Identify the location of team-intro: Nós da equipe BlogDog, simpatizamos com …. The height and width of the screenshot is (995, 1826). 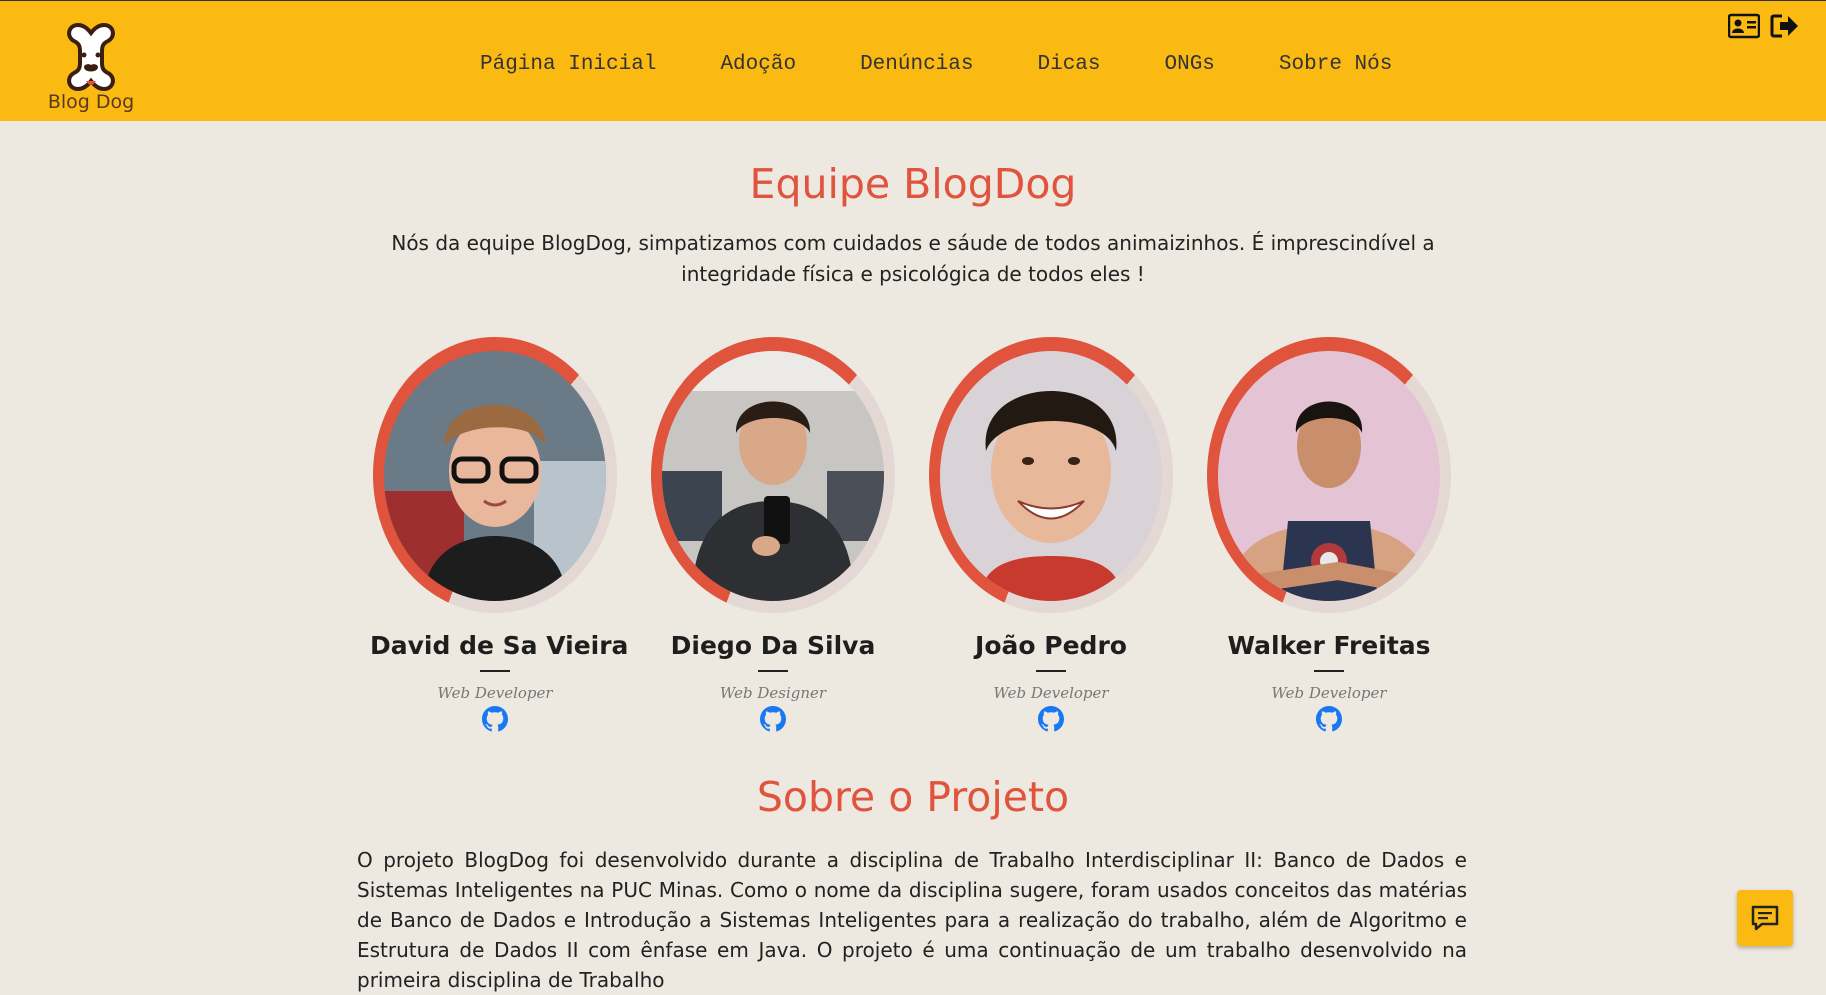
(913, 258).